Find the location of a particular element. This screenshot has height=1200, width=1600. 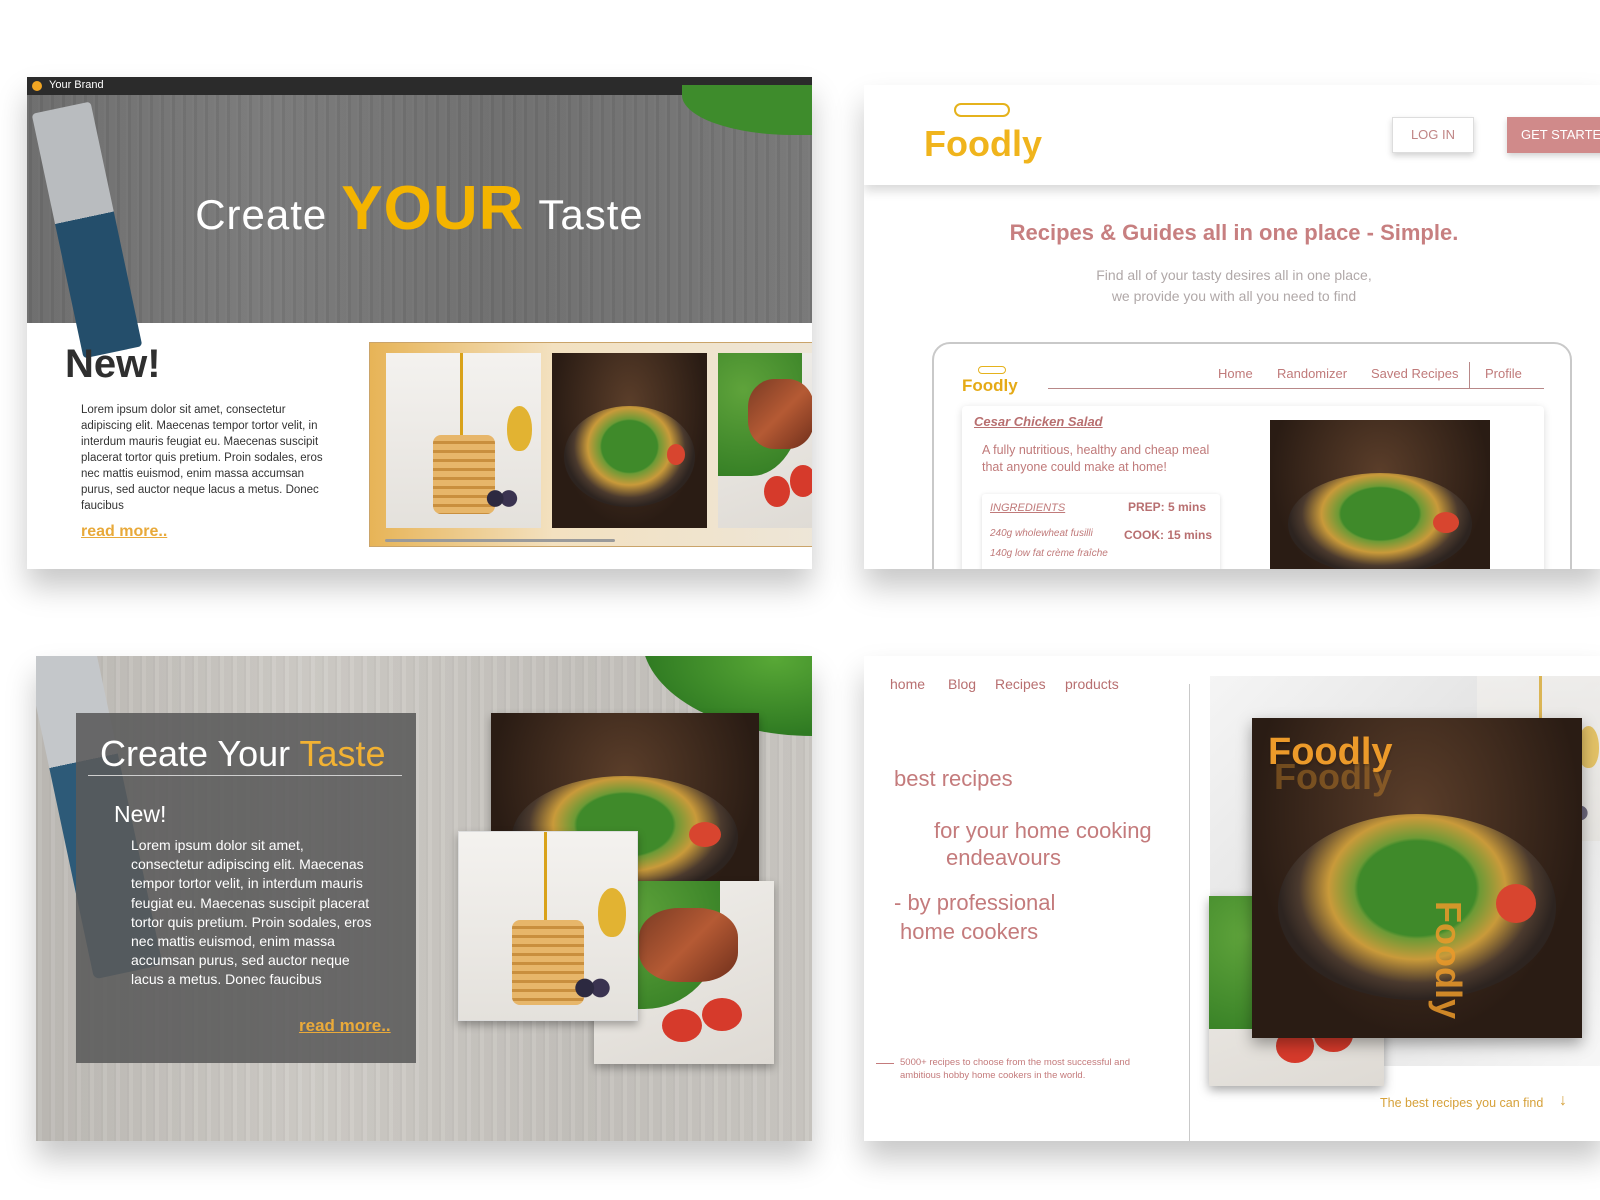

hero-banner: Create YOUR Taste is located at coordinates (419, 222).